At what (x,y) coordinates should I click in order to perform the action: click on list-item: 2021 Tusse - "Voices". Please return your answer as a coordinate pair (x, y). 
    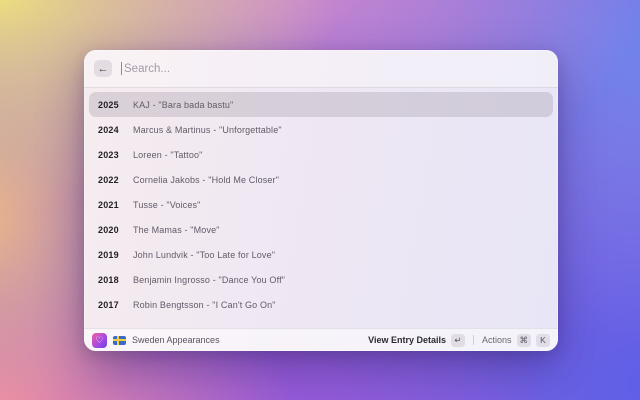
    Looking at the image, I should click on (321, 204).